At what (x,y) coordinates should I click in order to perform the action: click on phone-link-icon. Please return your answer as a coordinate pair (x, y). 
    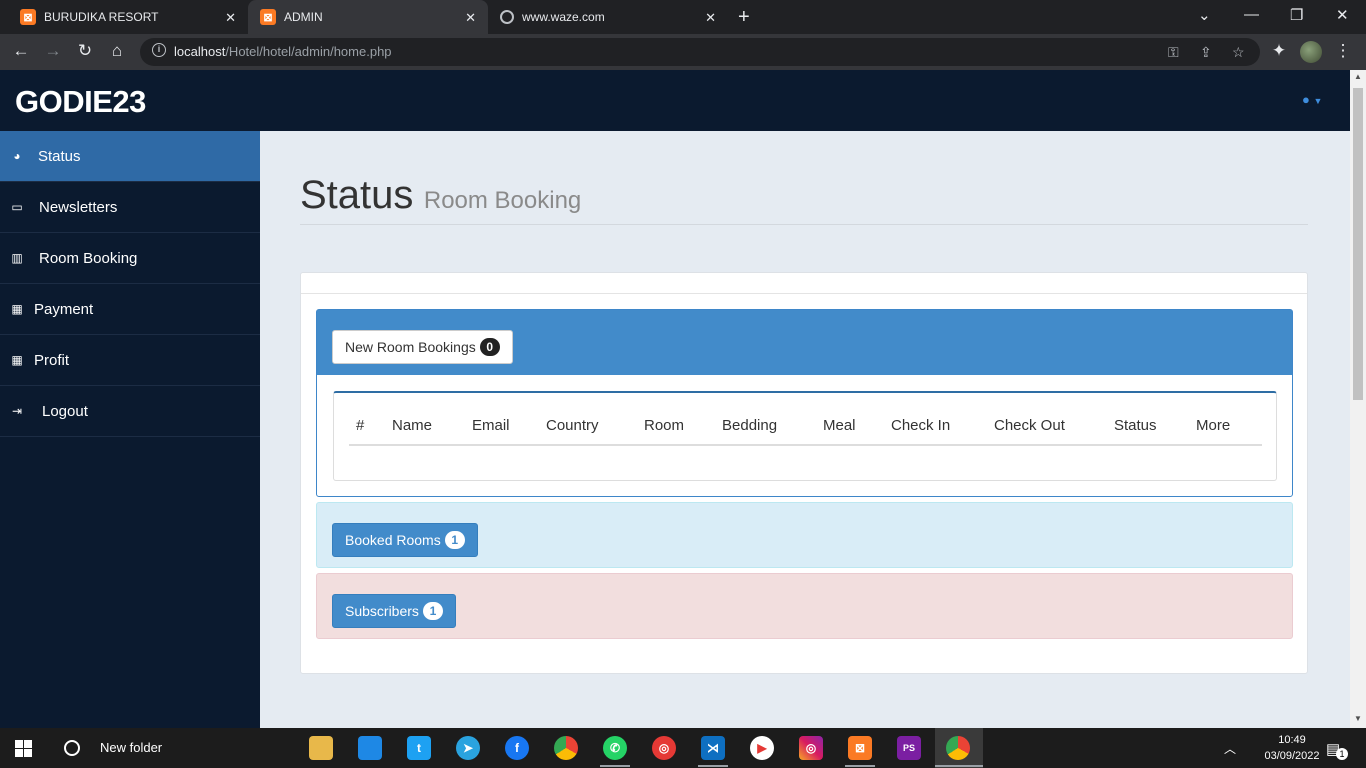
    Looking at the image, I should click on (370, 748).